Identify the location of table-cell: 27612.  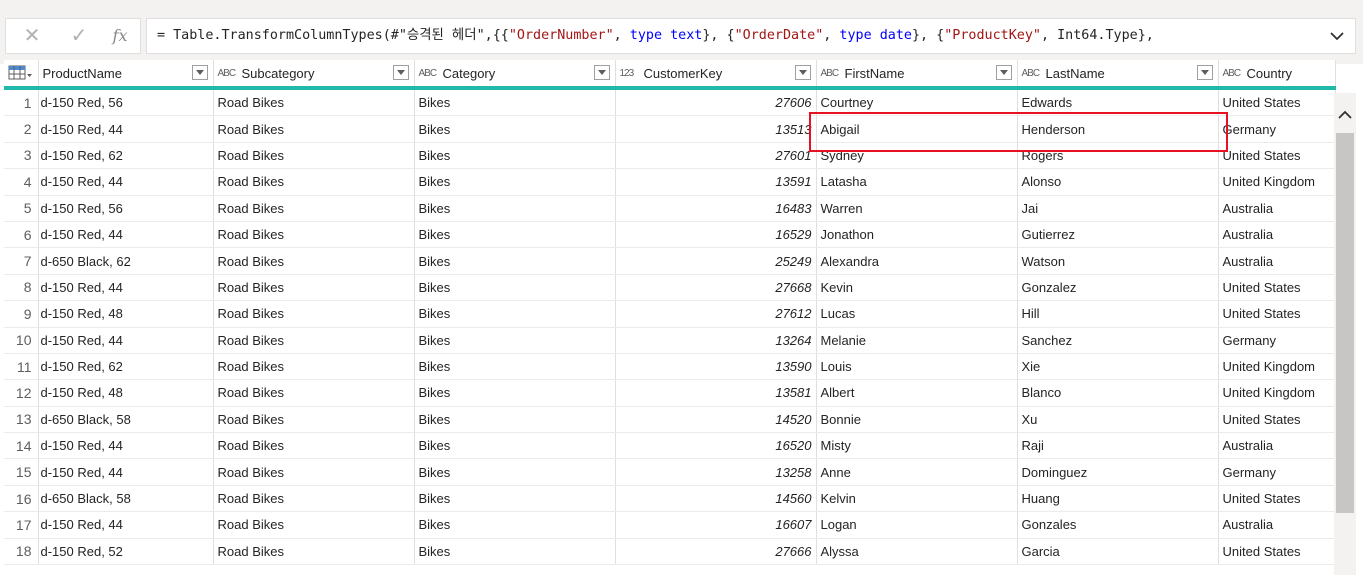
(716, 314).